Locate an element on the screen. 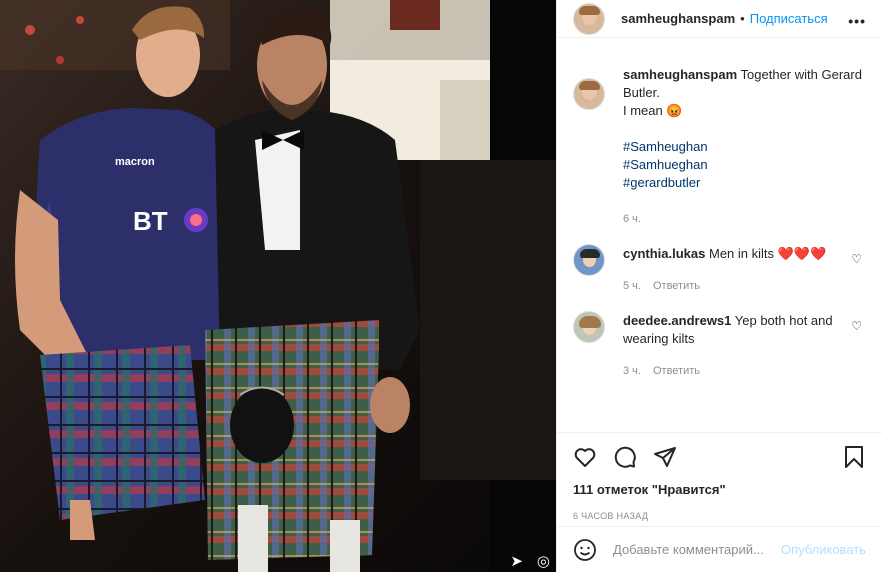  post-actions: 111 отметок "Нравится" 6 ЧАСОВ НАЗАД is located at coordinates (719, 476).